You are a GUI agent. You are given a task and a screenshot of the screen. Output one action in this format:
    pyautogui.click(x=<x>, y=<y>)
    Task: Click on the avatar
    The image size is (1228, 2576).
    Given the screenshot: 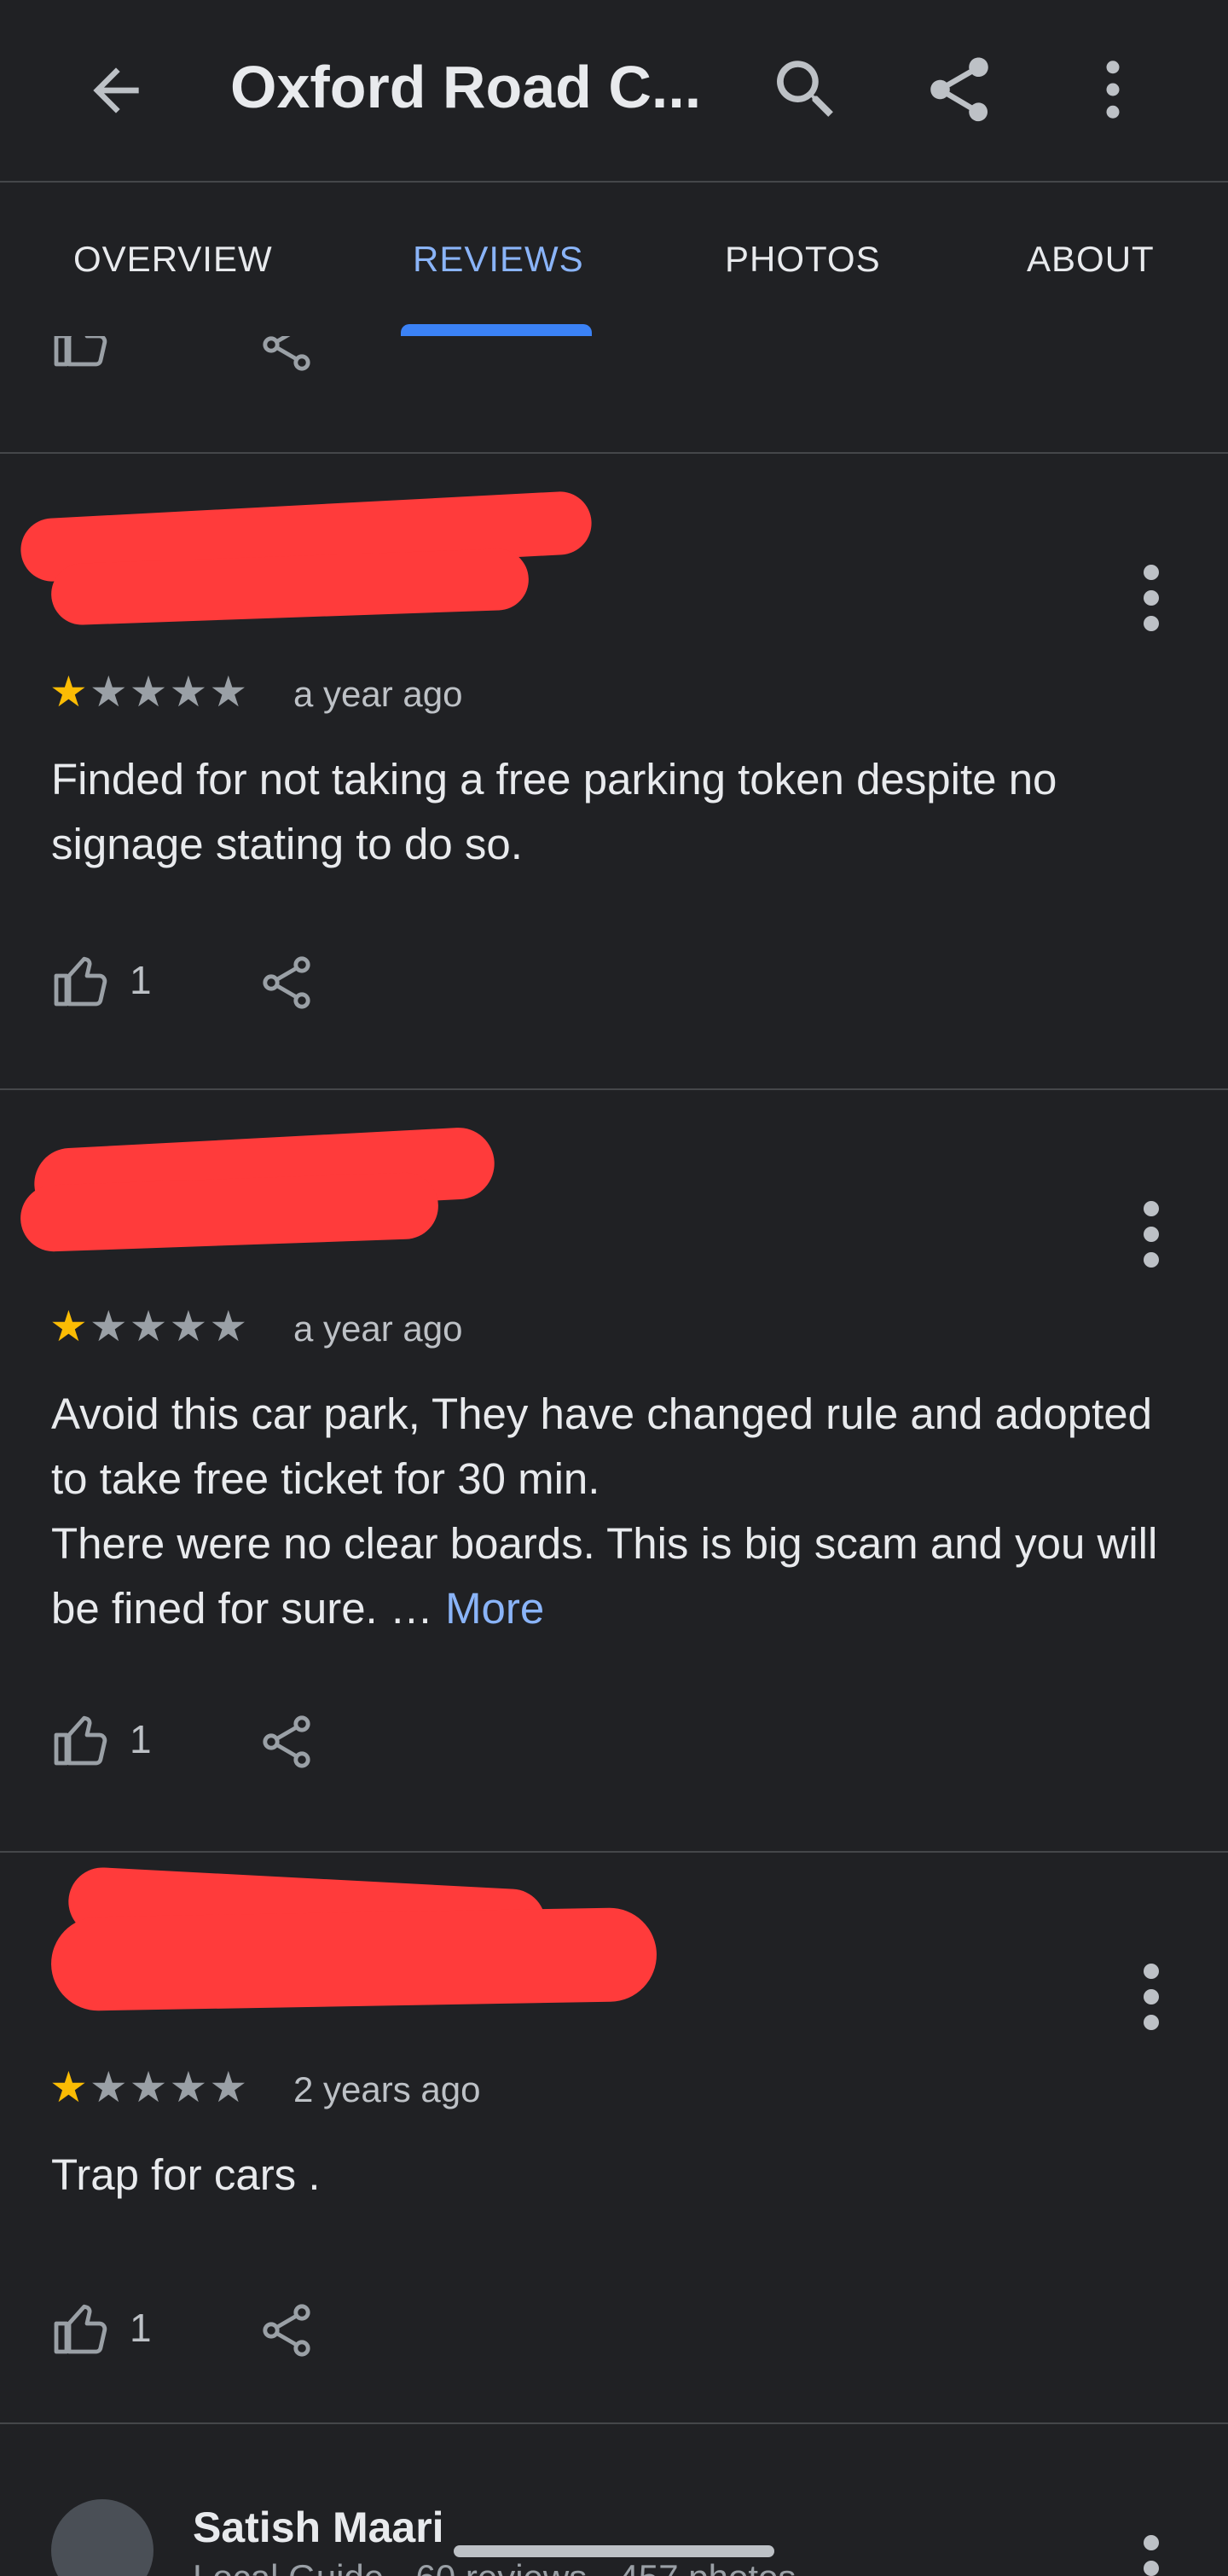 What is the action you would take?
    pyautogui.click(x=102, y=2537)
    